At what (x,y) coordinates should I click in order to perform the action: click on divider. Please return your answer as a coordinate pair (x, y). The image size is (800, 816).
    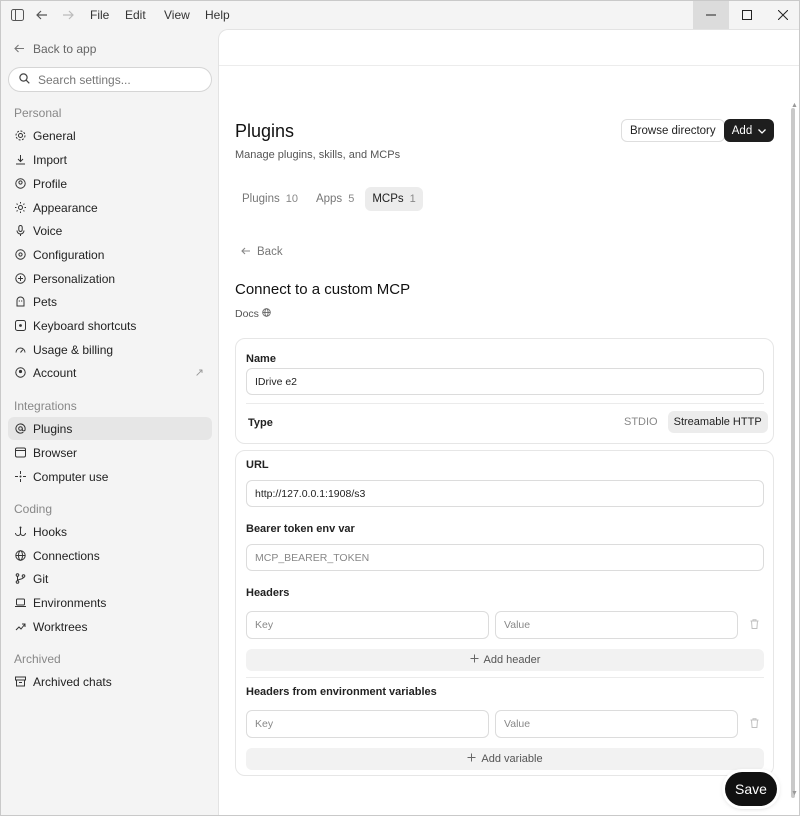
    Looking at the image, I should click on (505, 403).